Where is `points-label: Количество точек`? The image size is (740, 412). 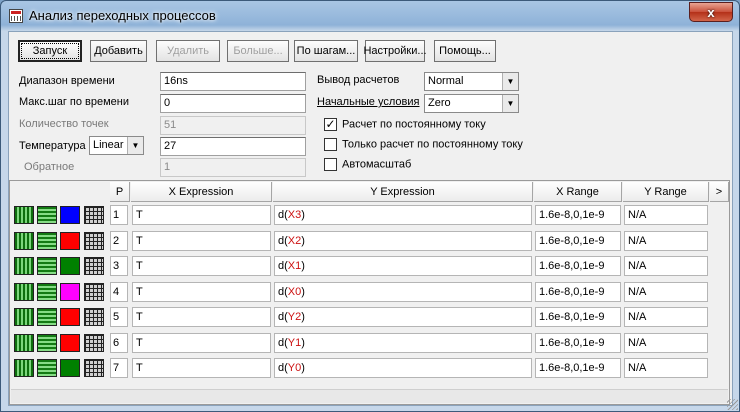 points-label: Количество точек is located at coordinates (64, 124).